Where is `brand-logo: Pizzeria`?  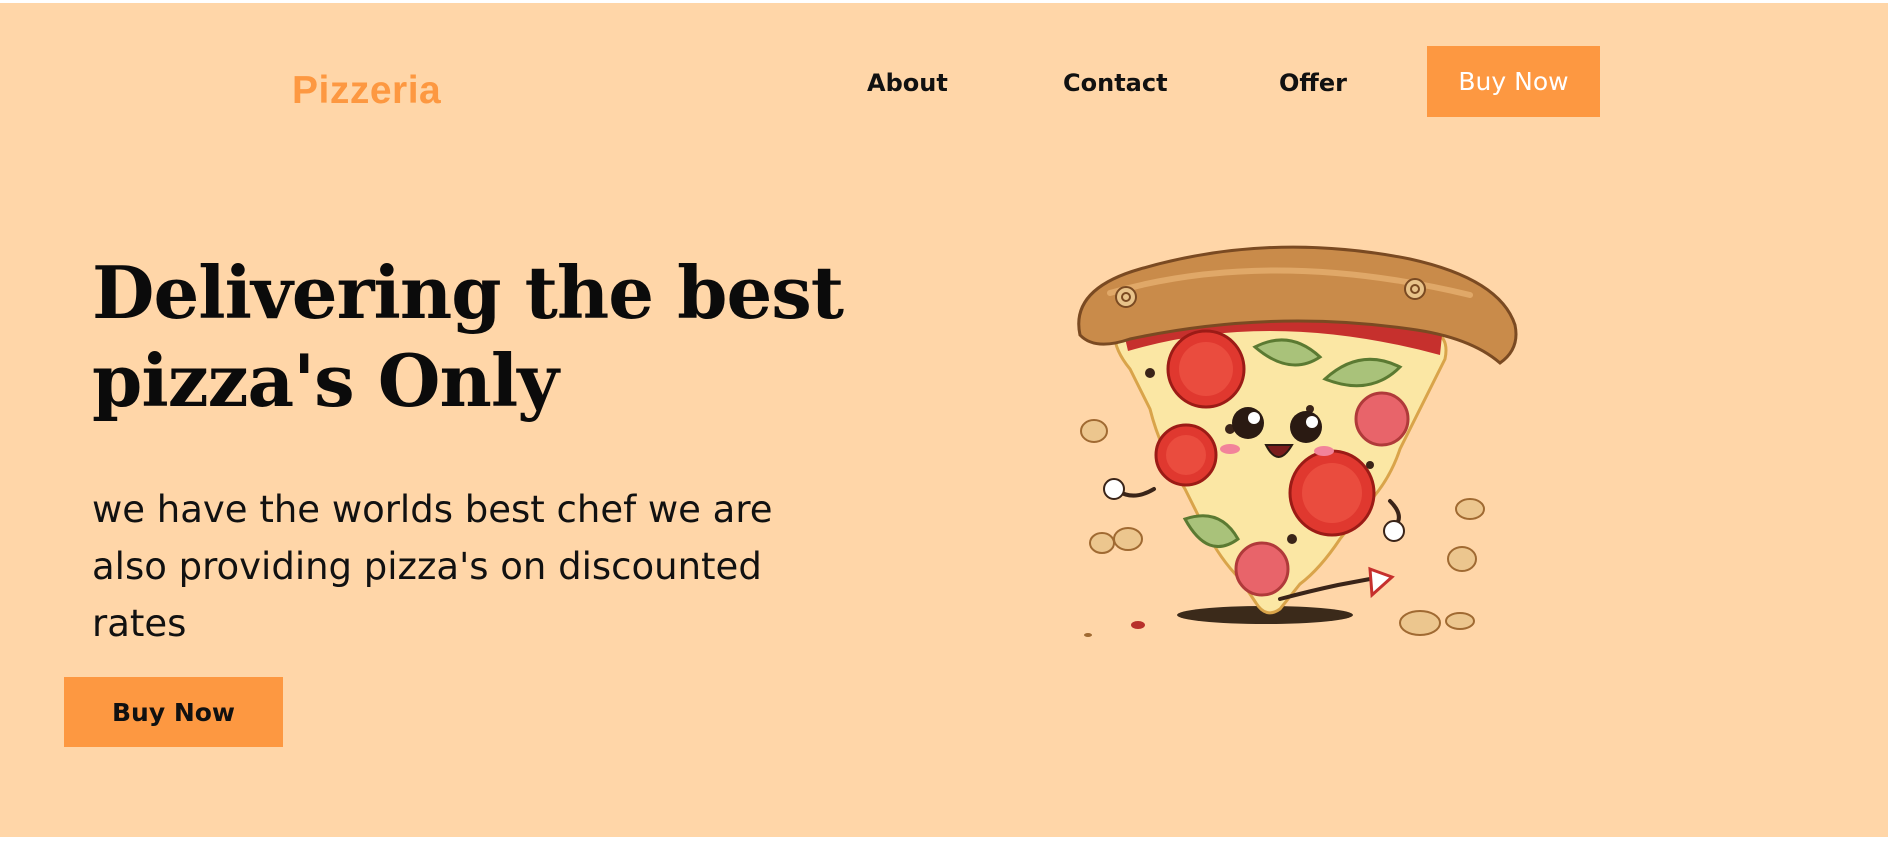 brand-logo: Pizzeria is located at coordinates (366, 91).